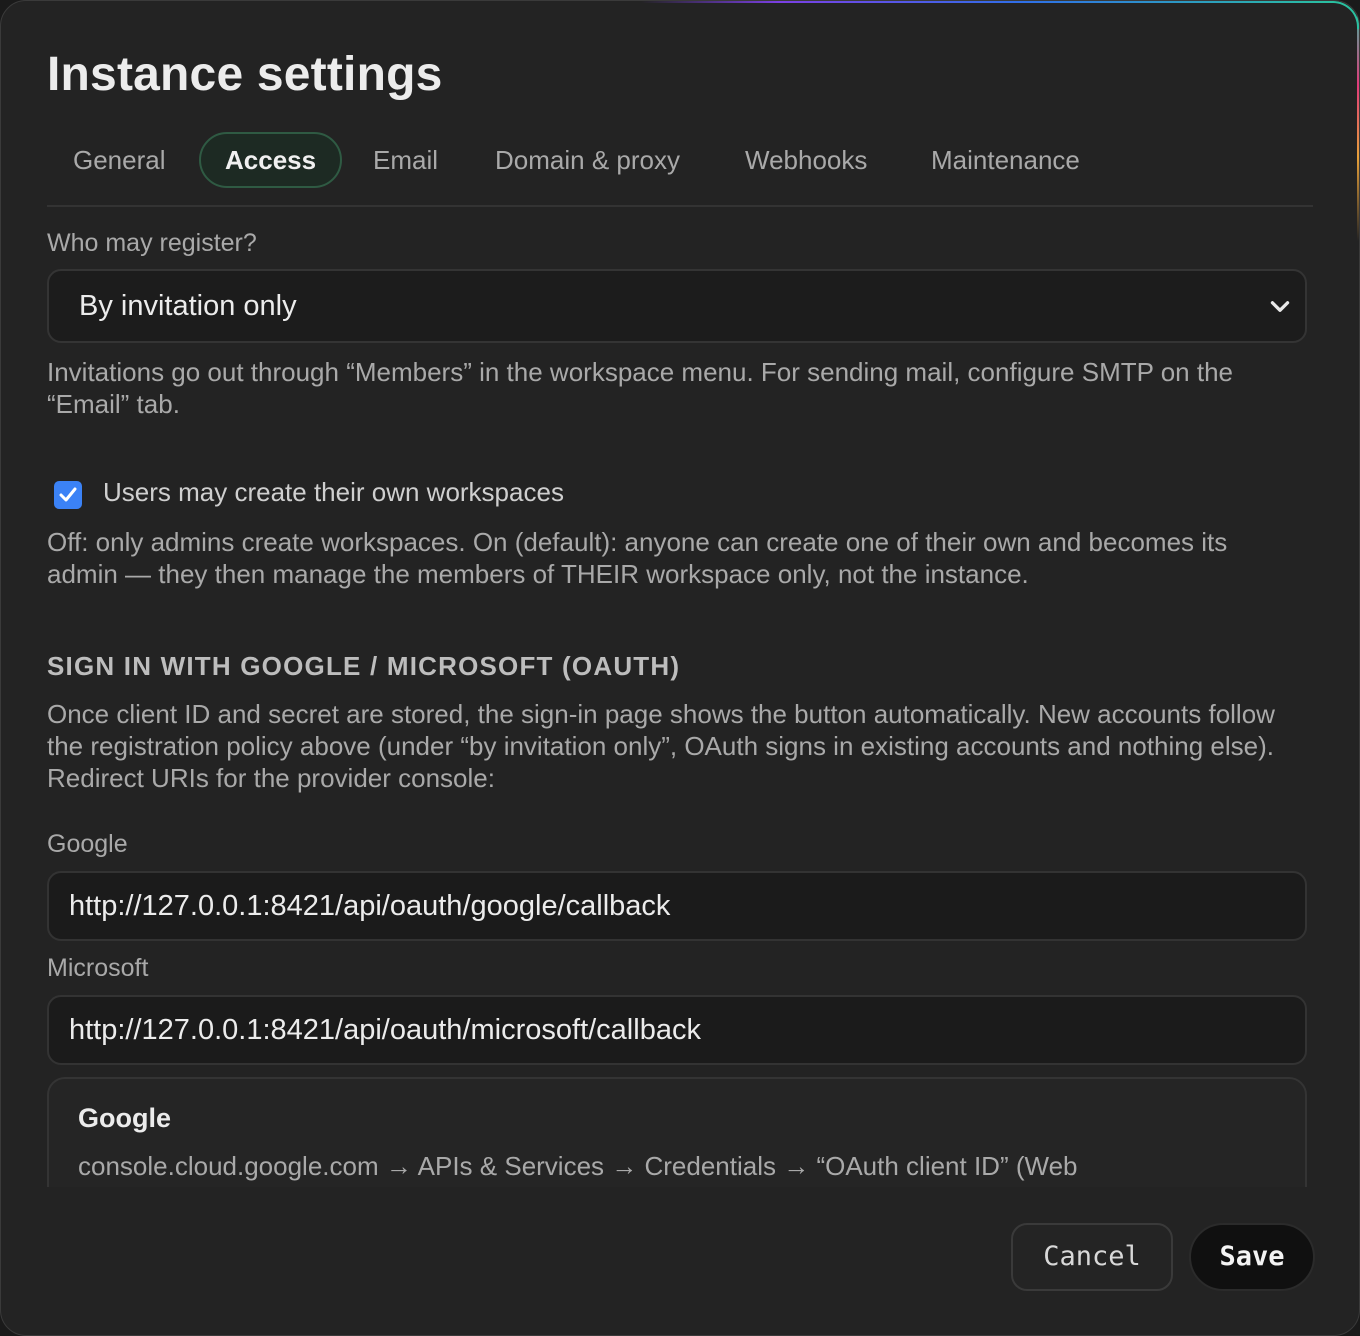 The image size is (1360, 1336). I want to click on tab-domain-proxy: Domain & proxy, so click(587, 160).